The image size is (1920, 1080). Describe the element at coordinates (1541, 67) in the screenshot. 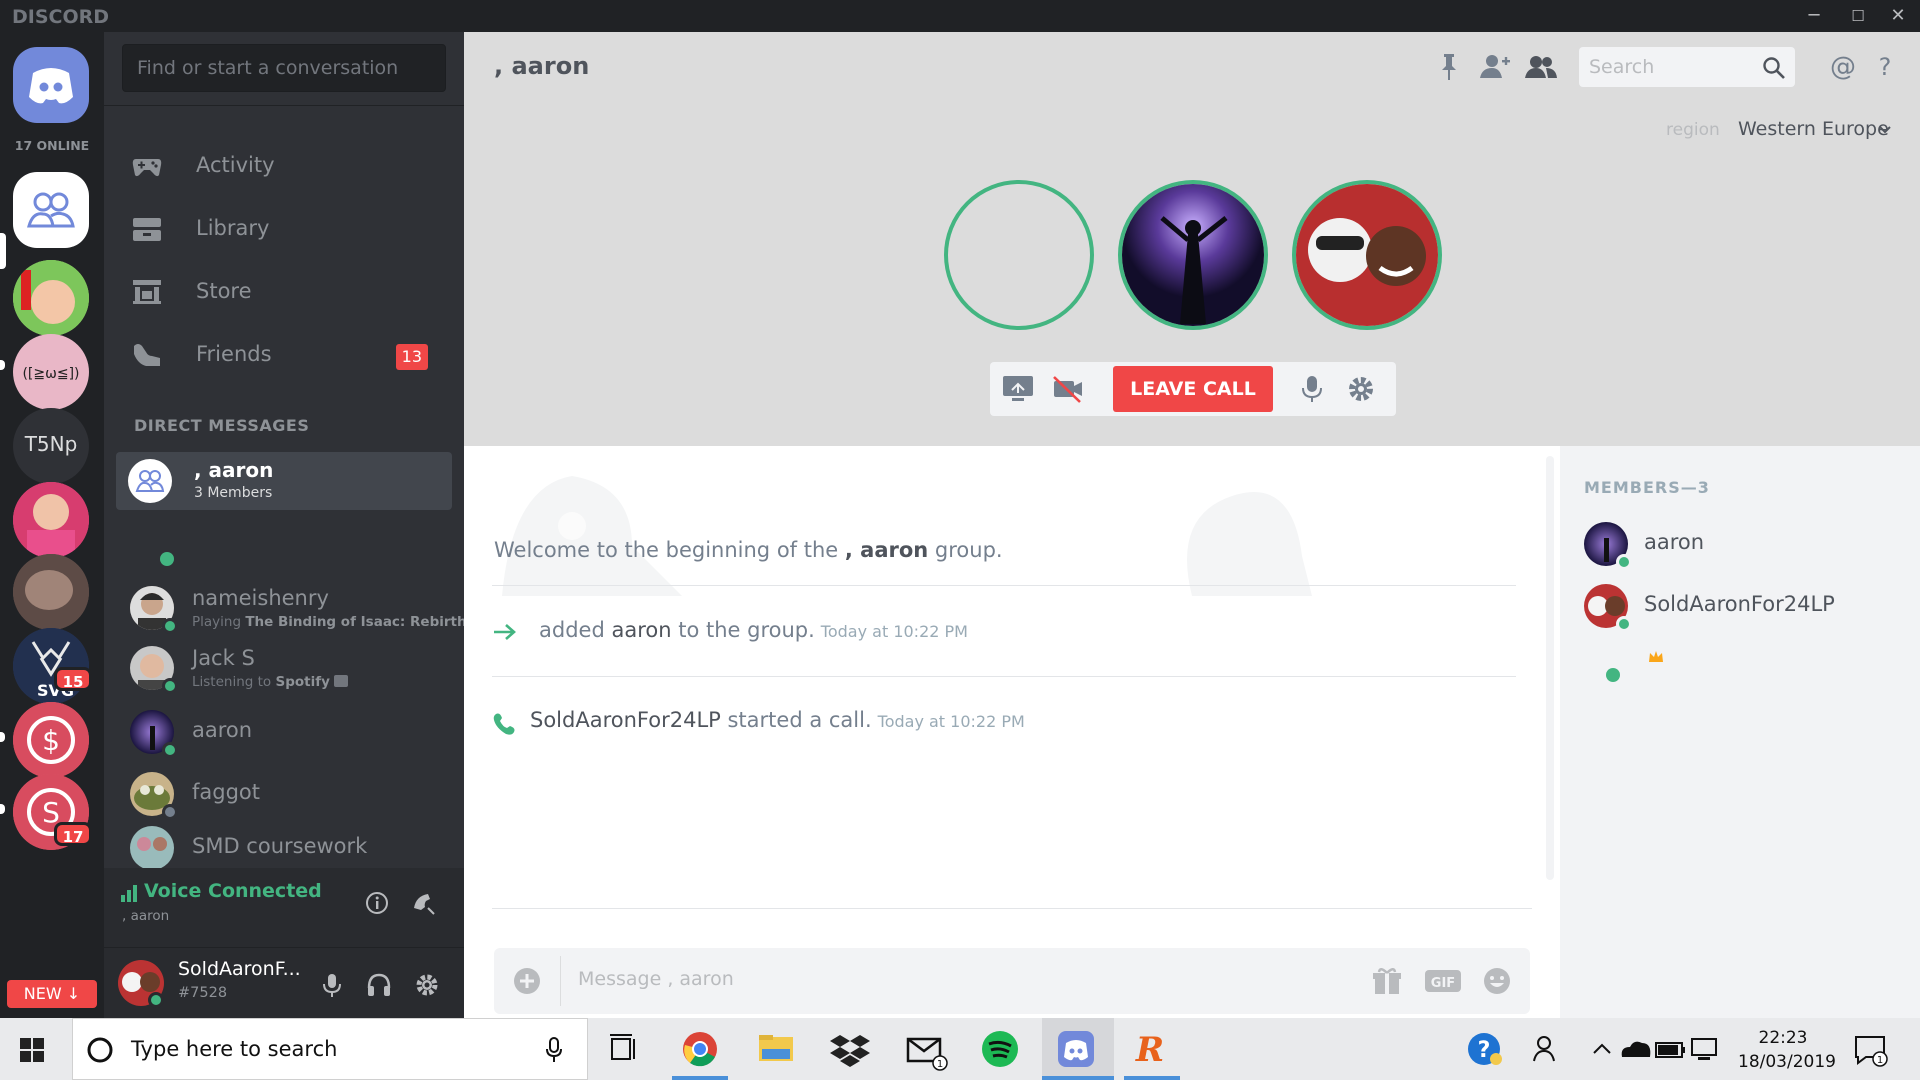

I see `member-list-icon` at that location.